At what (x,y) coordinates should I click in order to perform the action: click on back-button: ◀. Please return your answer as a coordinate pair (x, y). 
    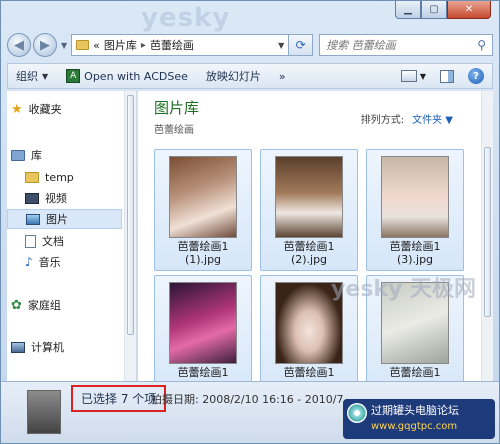
    Looking at the image, I should click on (19, 45).